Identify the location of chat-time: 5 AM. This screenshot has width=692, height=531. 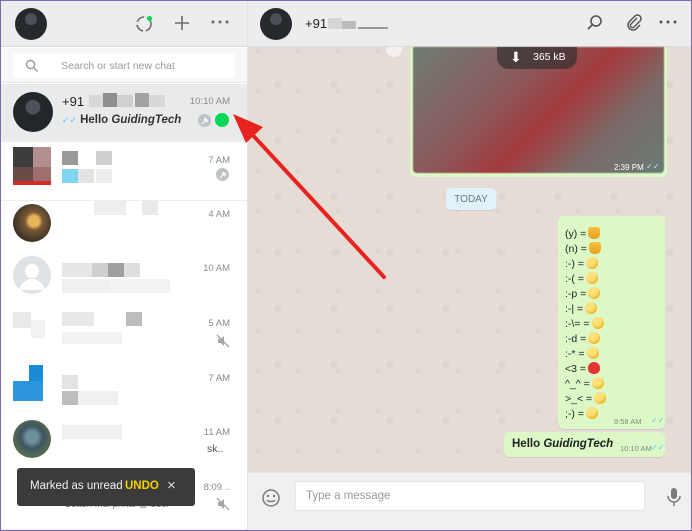
(219, 323).